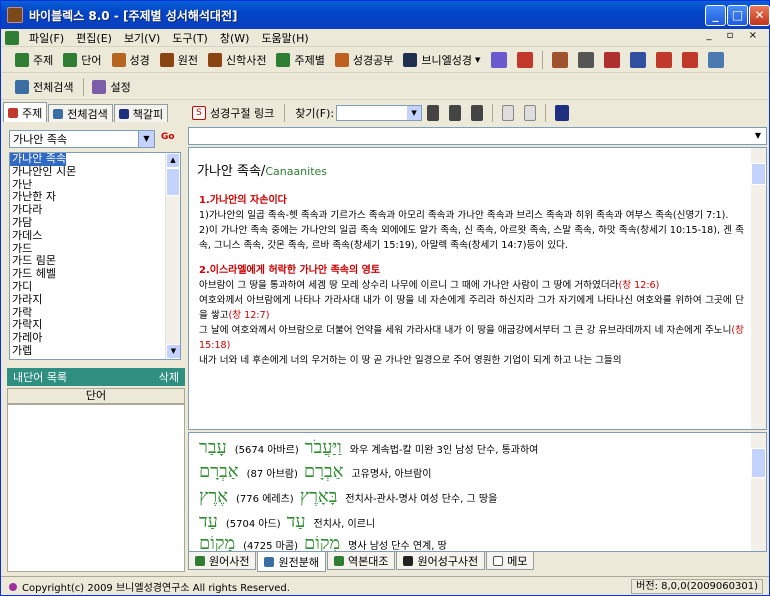  I want to click on analysis-row: אַבְרָם (87 아브람) אַבְרָם 고유명사, 아브람이, so click(315, 471).